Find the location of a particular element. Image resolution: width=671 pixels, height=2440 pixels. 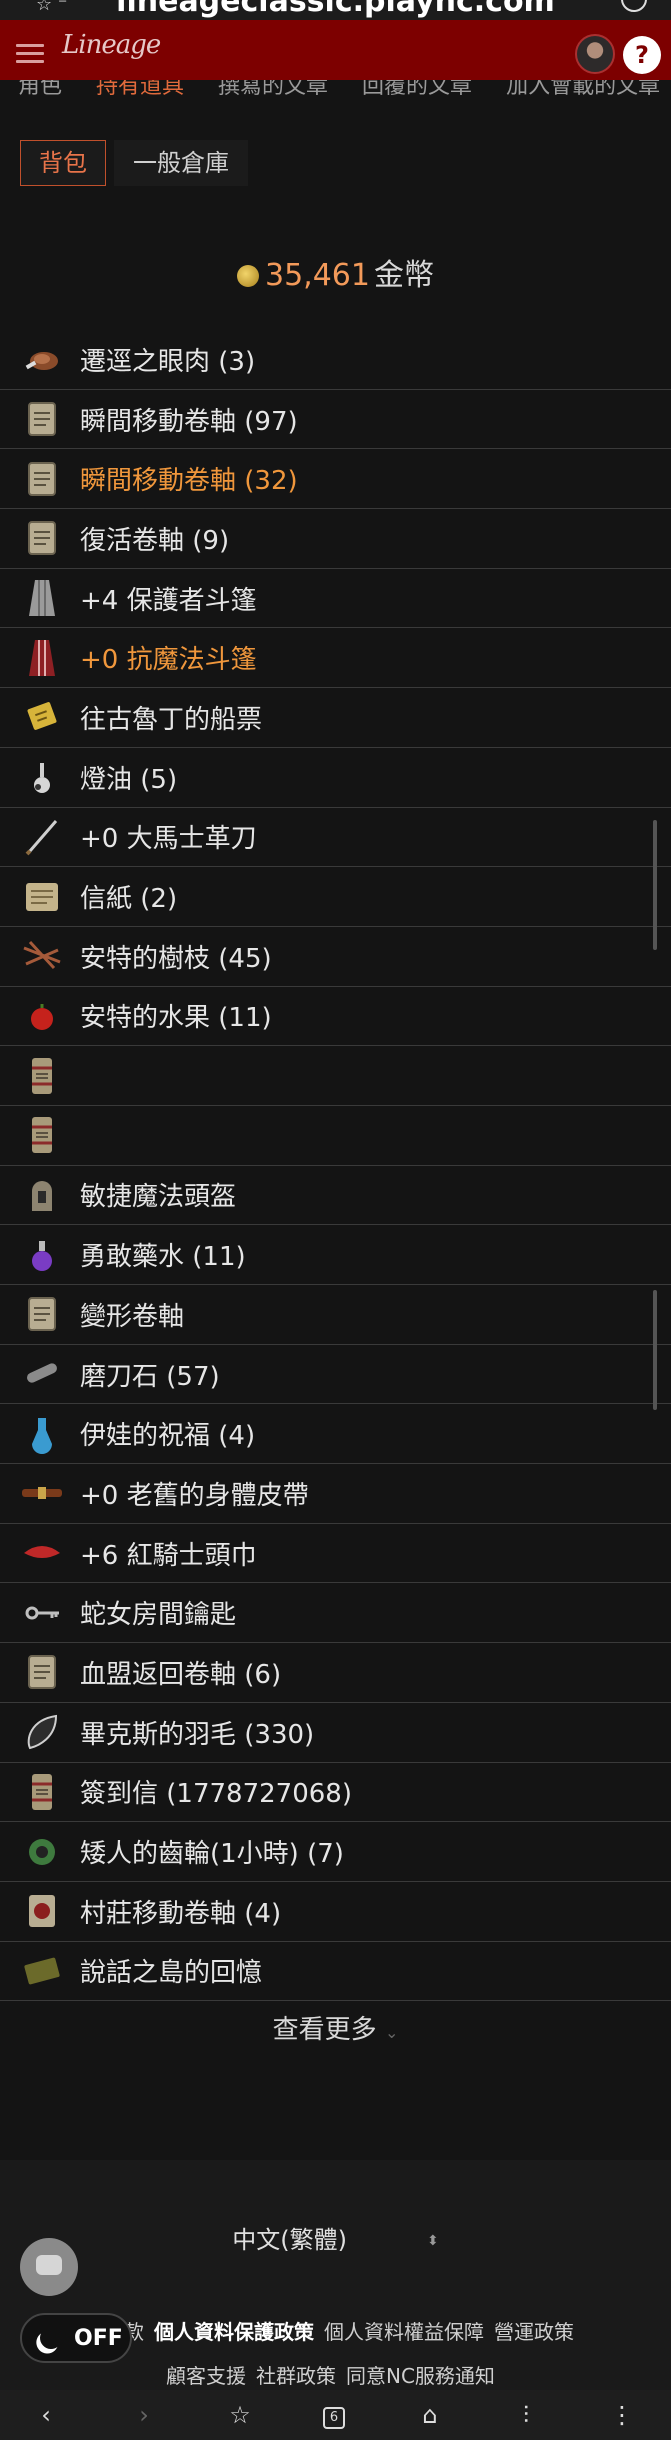

back-icon: ‹ is located at coordinates (46, 2415).